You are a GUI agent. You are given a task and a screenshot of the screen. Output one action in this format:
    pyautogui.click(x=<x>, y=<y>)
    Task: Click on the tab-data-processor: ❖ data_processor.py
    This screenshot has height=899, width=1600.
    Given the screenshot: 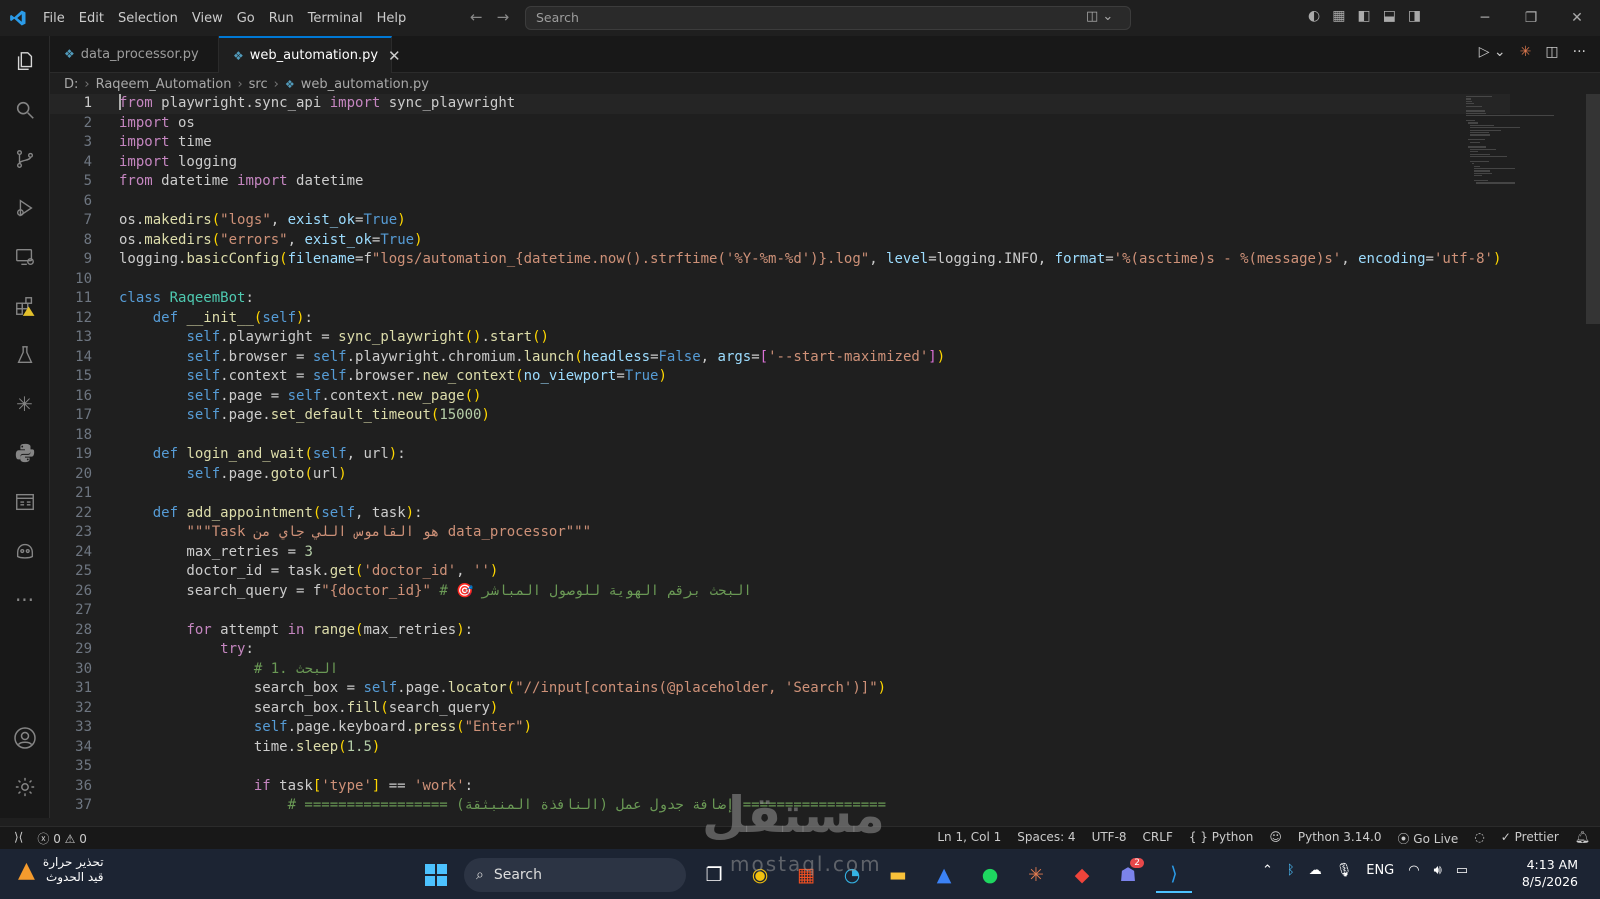 What is the action you would take?
    pyautogui.click(x=134, y=54)
    